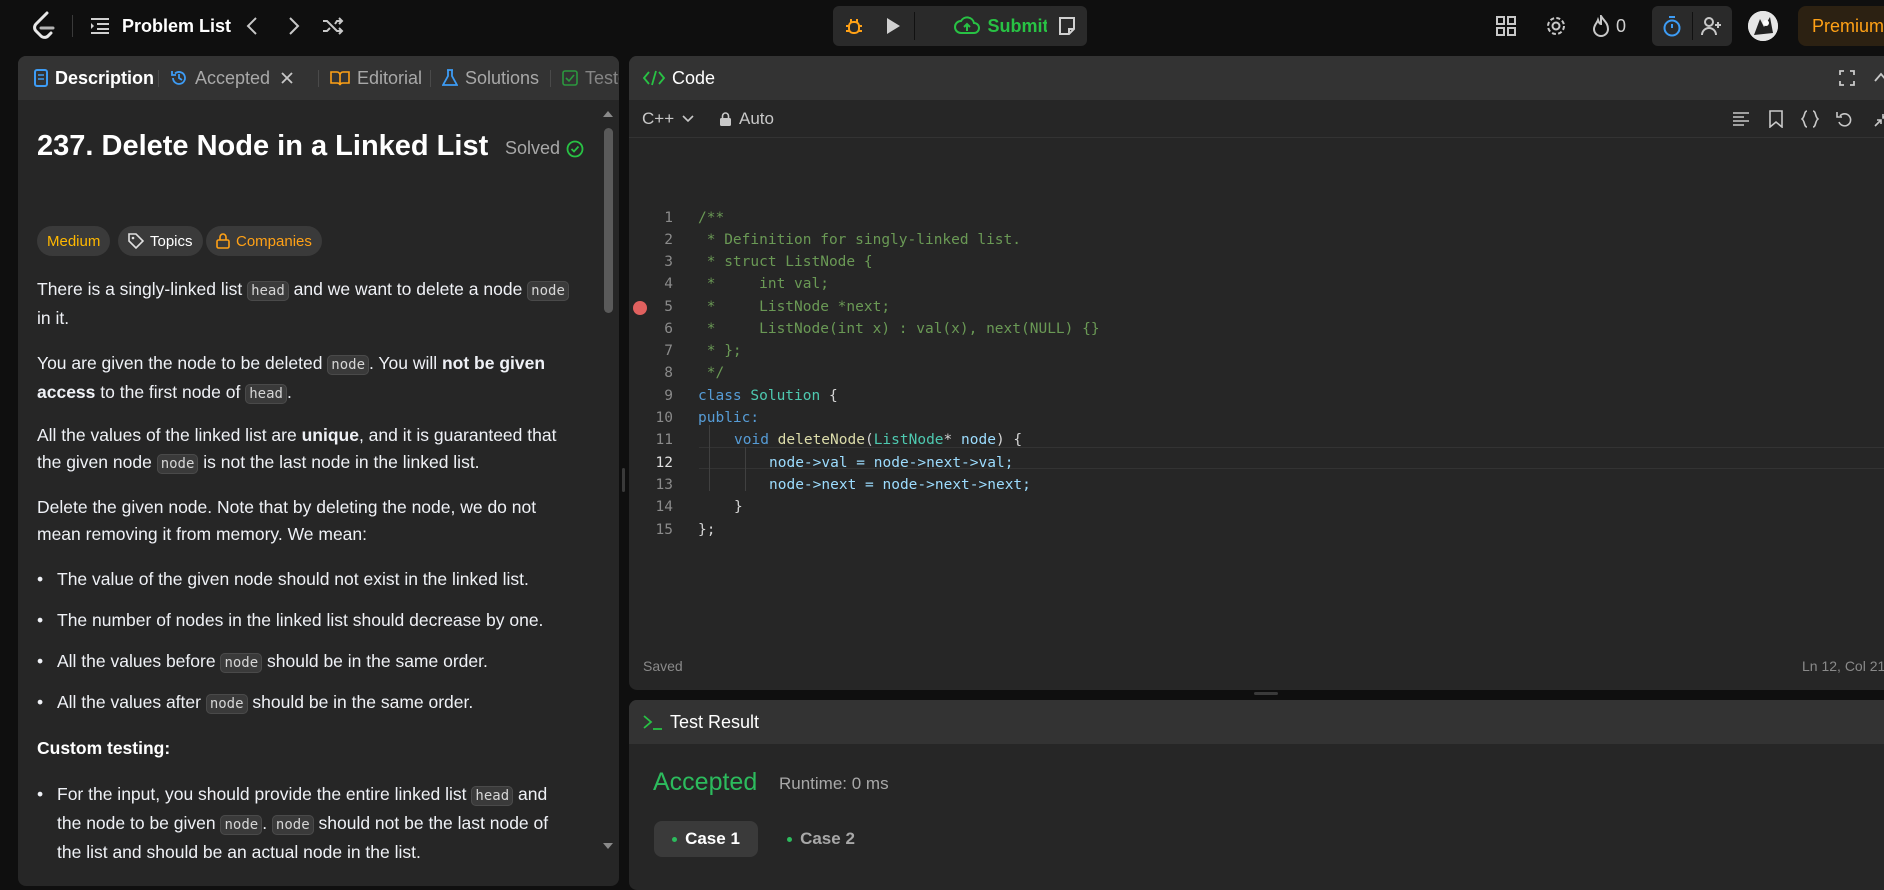 Image resolution: width=1884 pixels, height=890 pixels. I want to click on note-icon, so click(1067, 26).